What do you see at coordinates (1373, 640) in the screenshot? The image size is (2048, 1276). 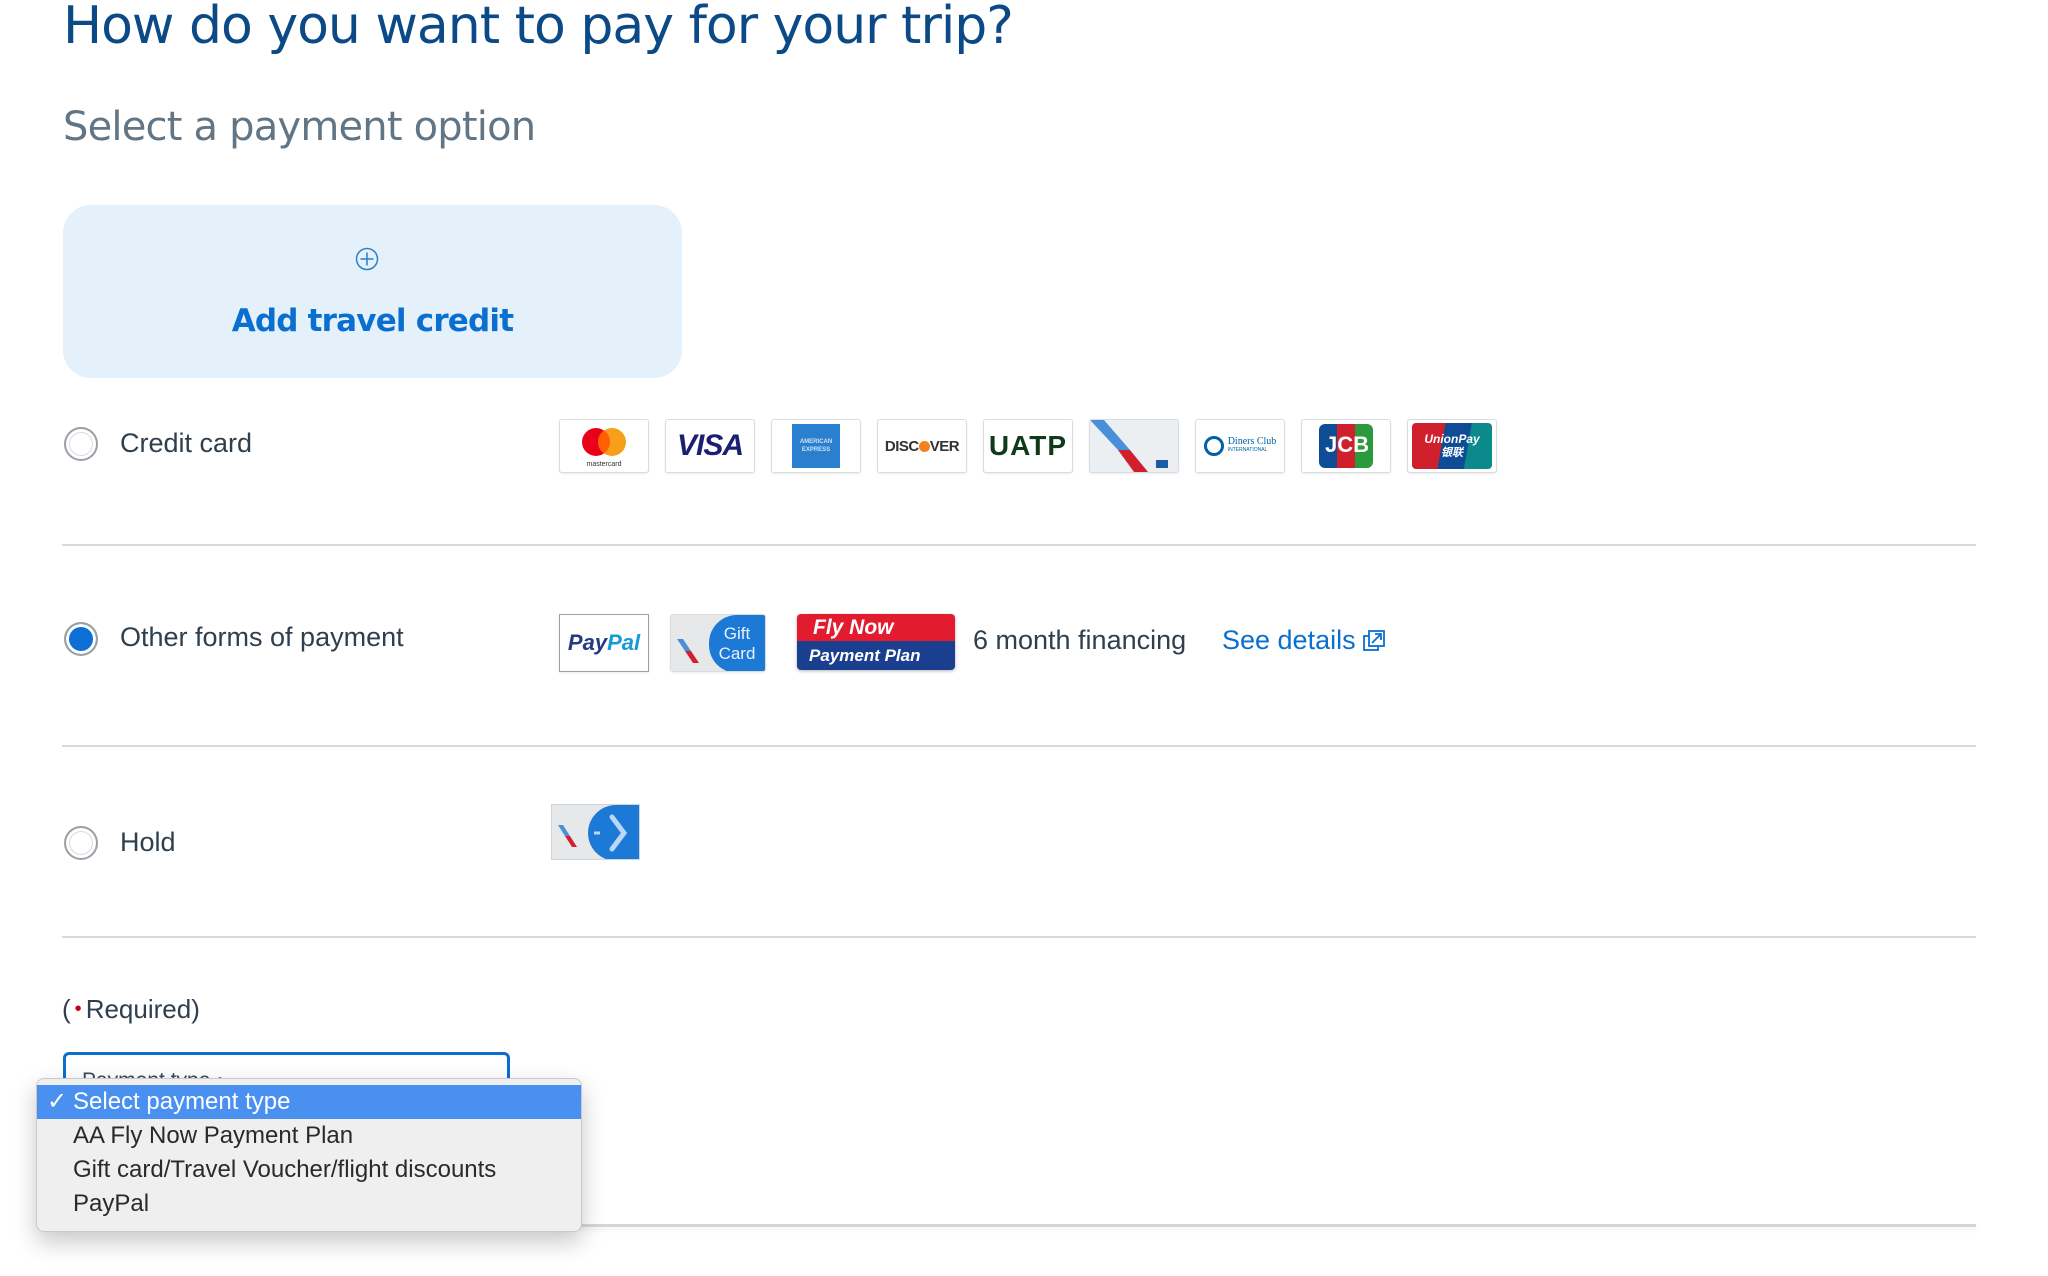 I see `external-link-icon` at bounding box center [1373, 640].